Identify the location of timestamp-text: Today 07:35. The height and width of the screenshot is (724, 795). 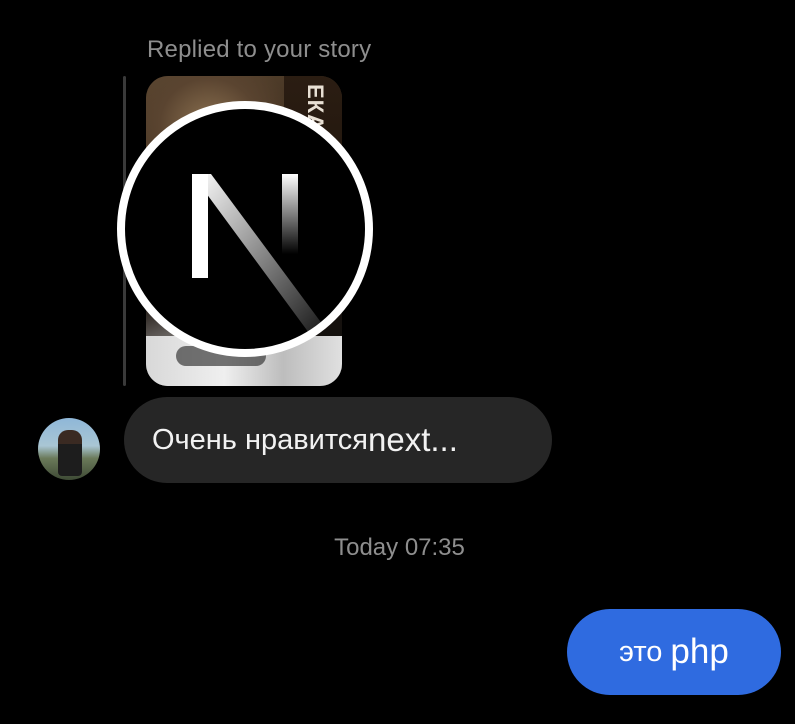
(399, 547).